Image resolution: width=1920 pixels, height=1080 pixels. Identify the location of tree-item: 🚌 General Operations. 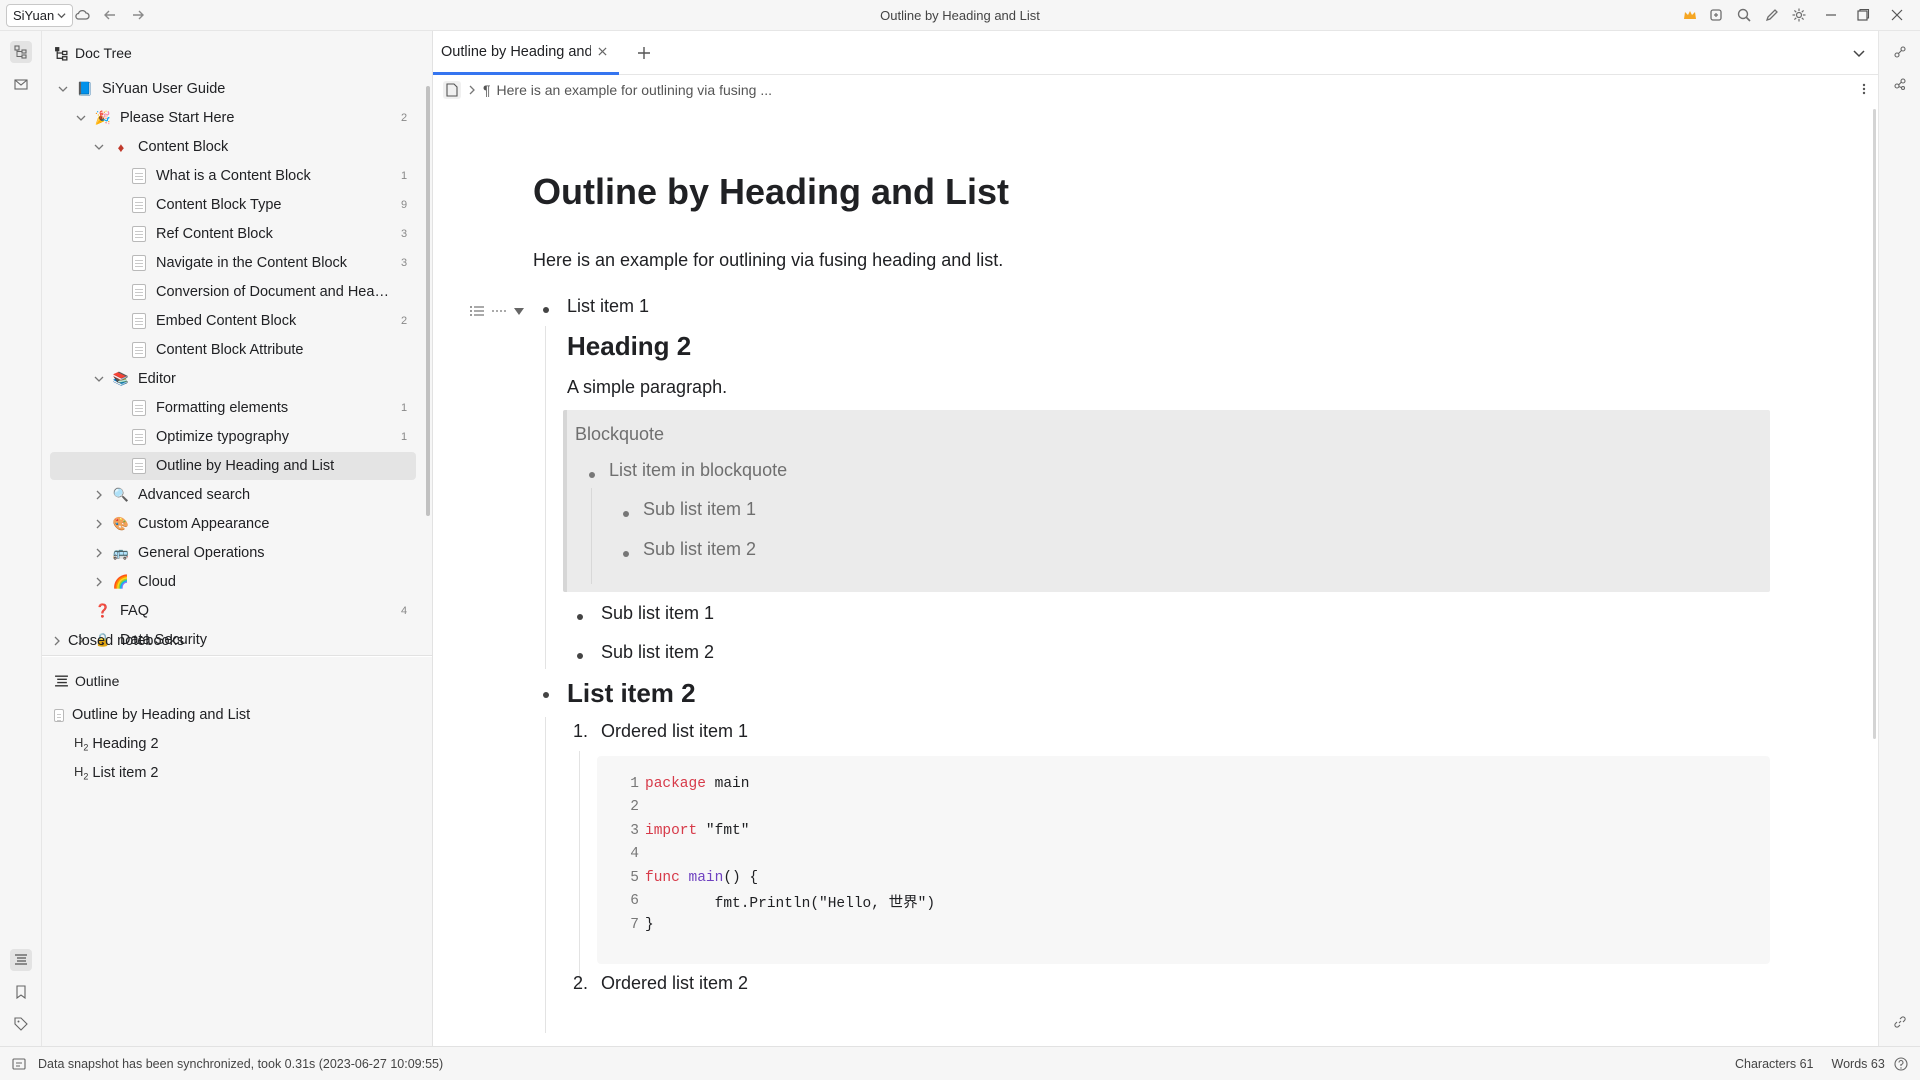
(233, 553).